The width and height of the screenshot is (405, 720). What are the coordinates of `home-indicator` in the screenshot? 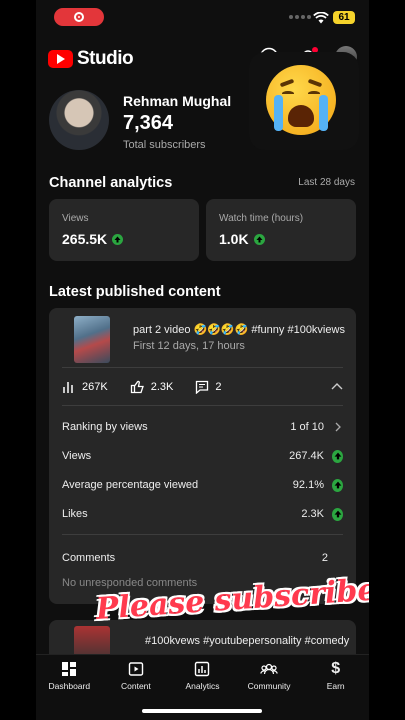 It's located at (202, 711).